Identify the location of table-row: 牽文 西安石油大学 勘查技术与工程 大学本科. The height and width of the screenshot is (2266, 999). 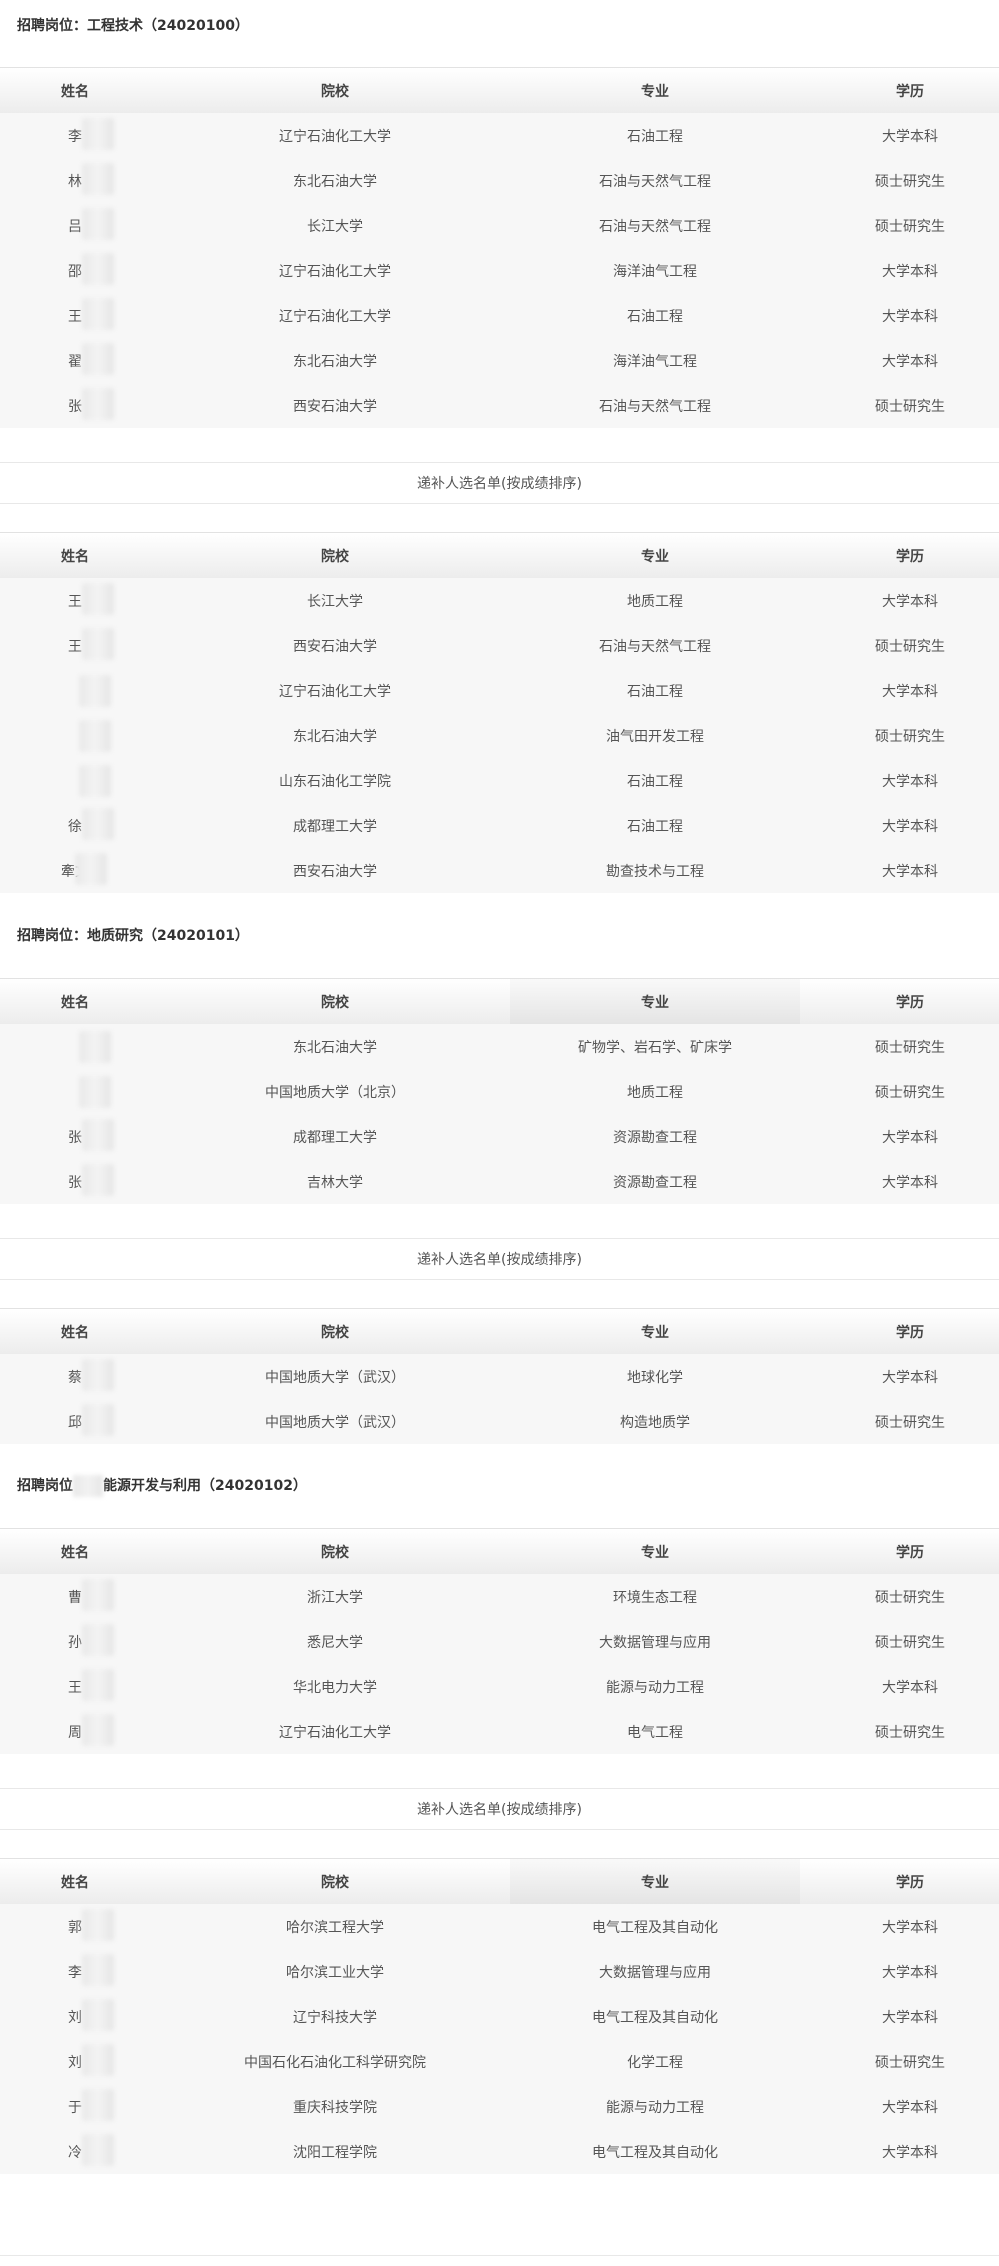
(499, 870).